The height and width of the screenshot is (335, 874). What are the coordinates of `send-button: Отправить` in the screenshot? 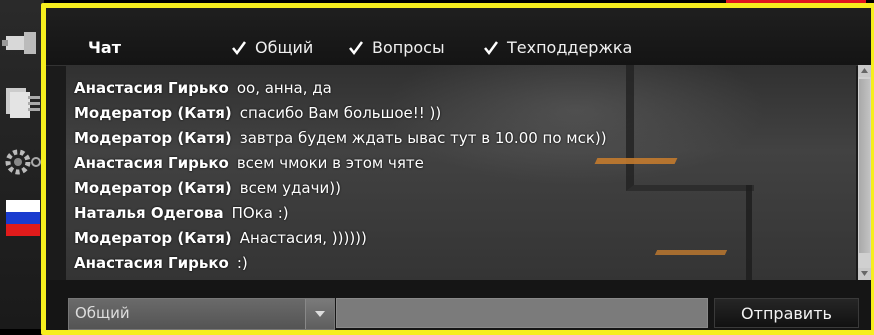 It's located at (786, 313).